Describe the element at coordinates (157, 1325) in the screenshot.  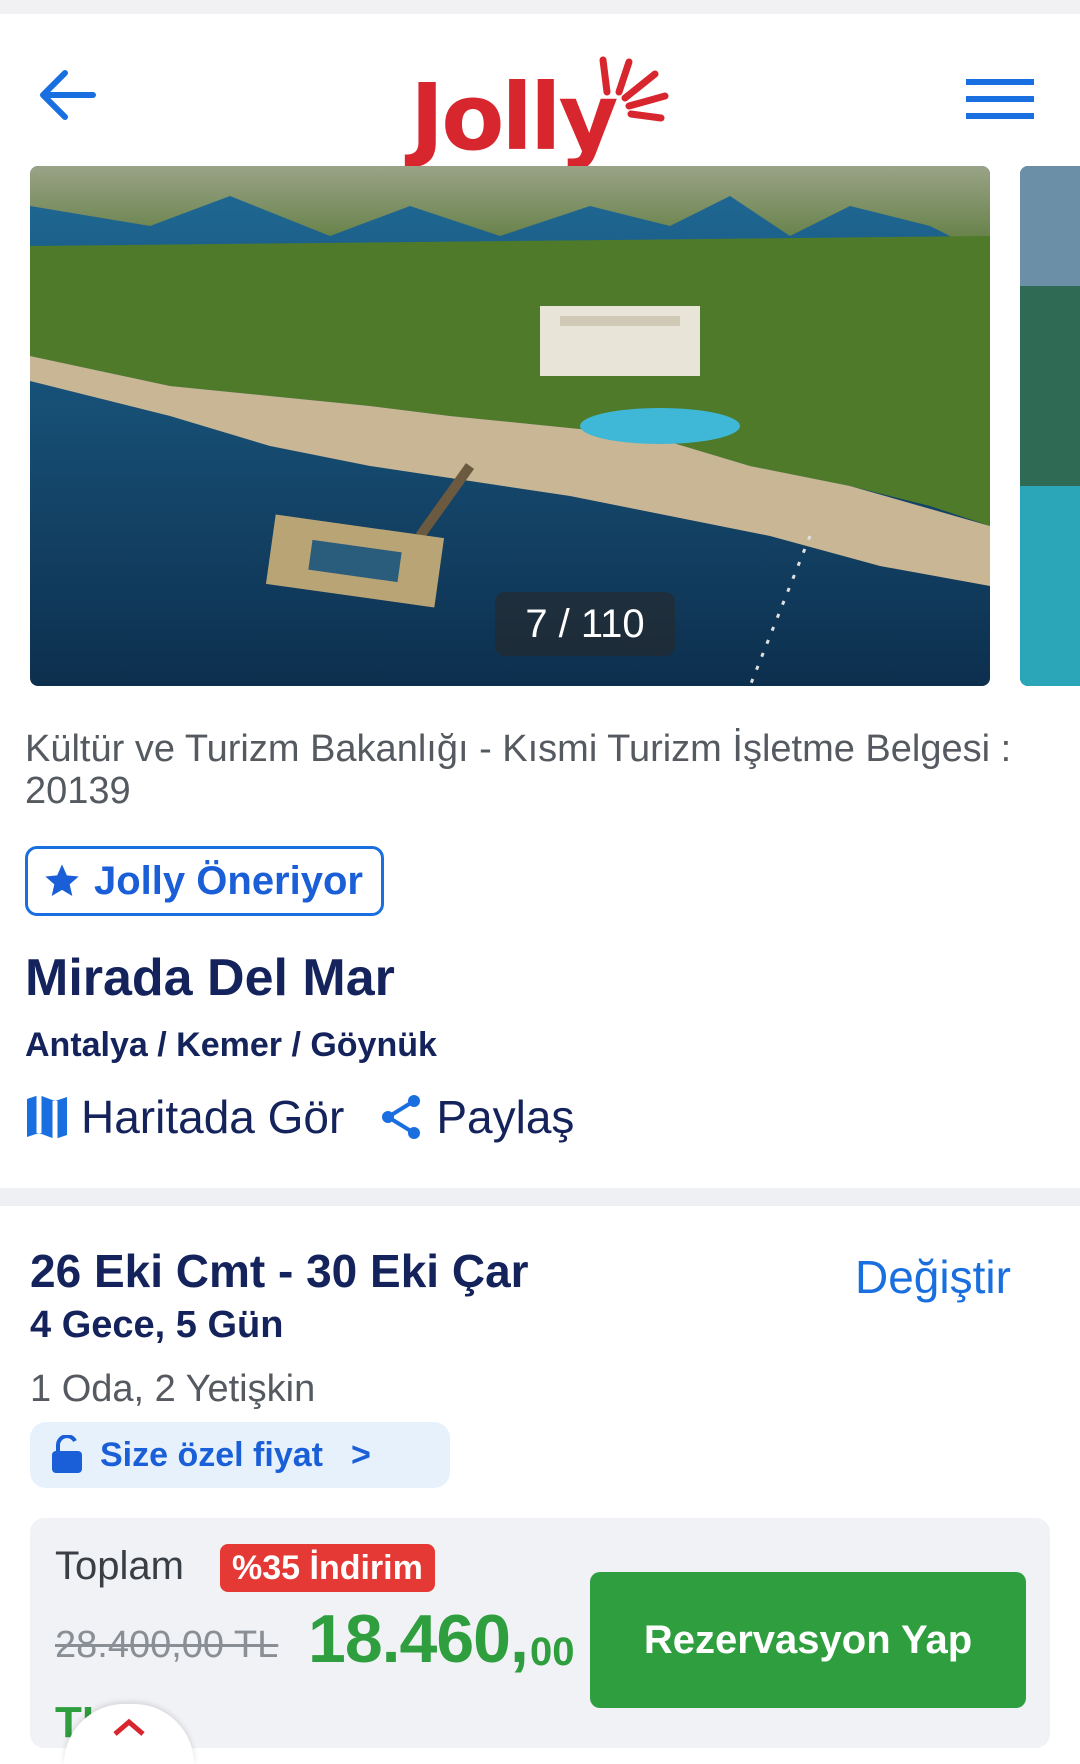
I see `stay-duration: 4 Gece, 5 Gün` at that location.